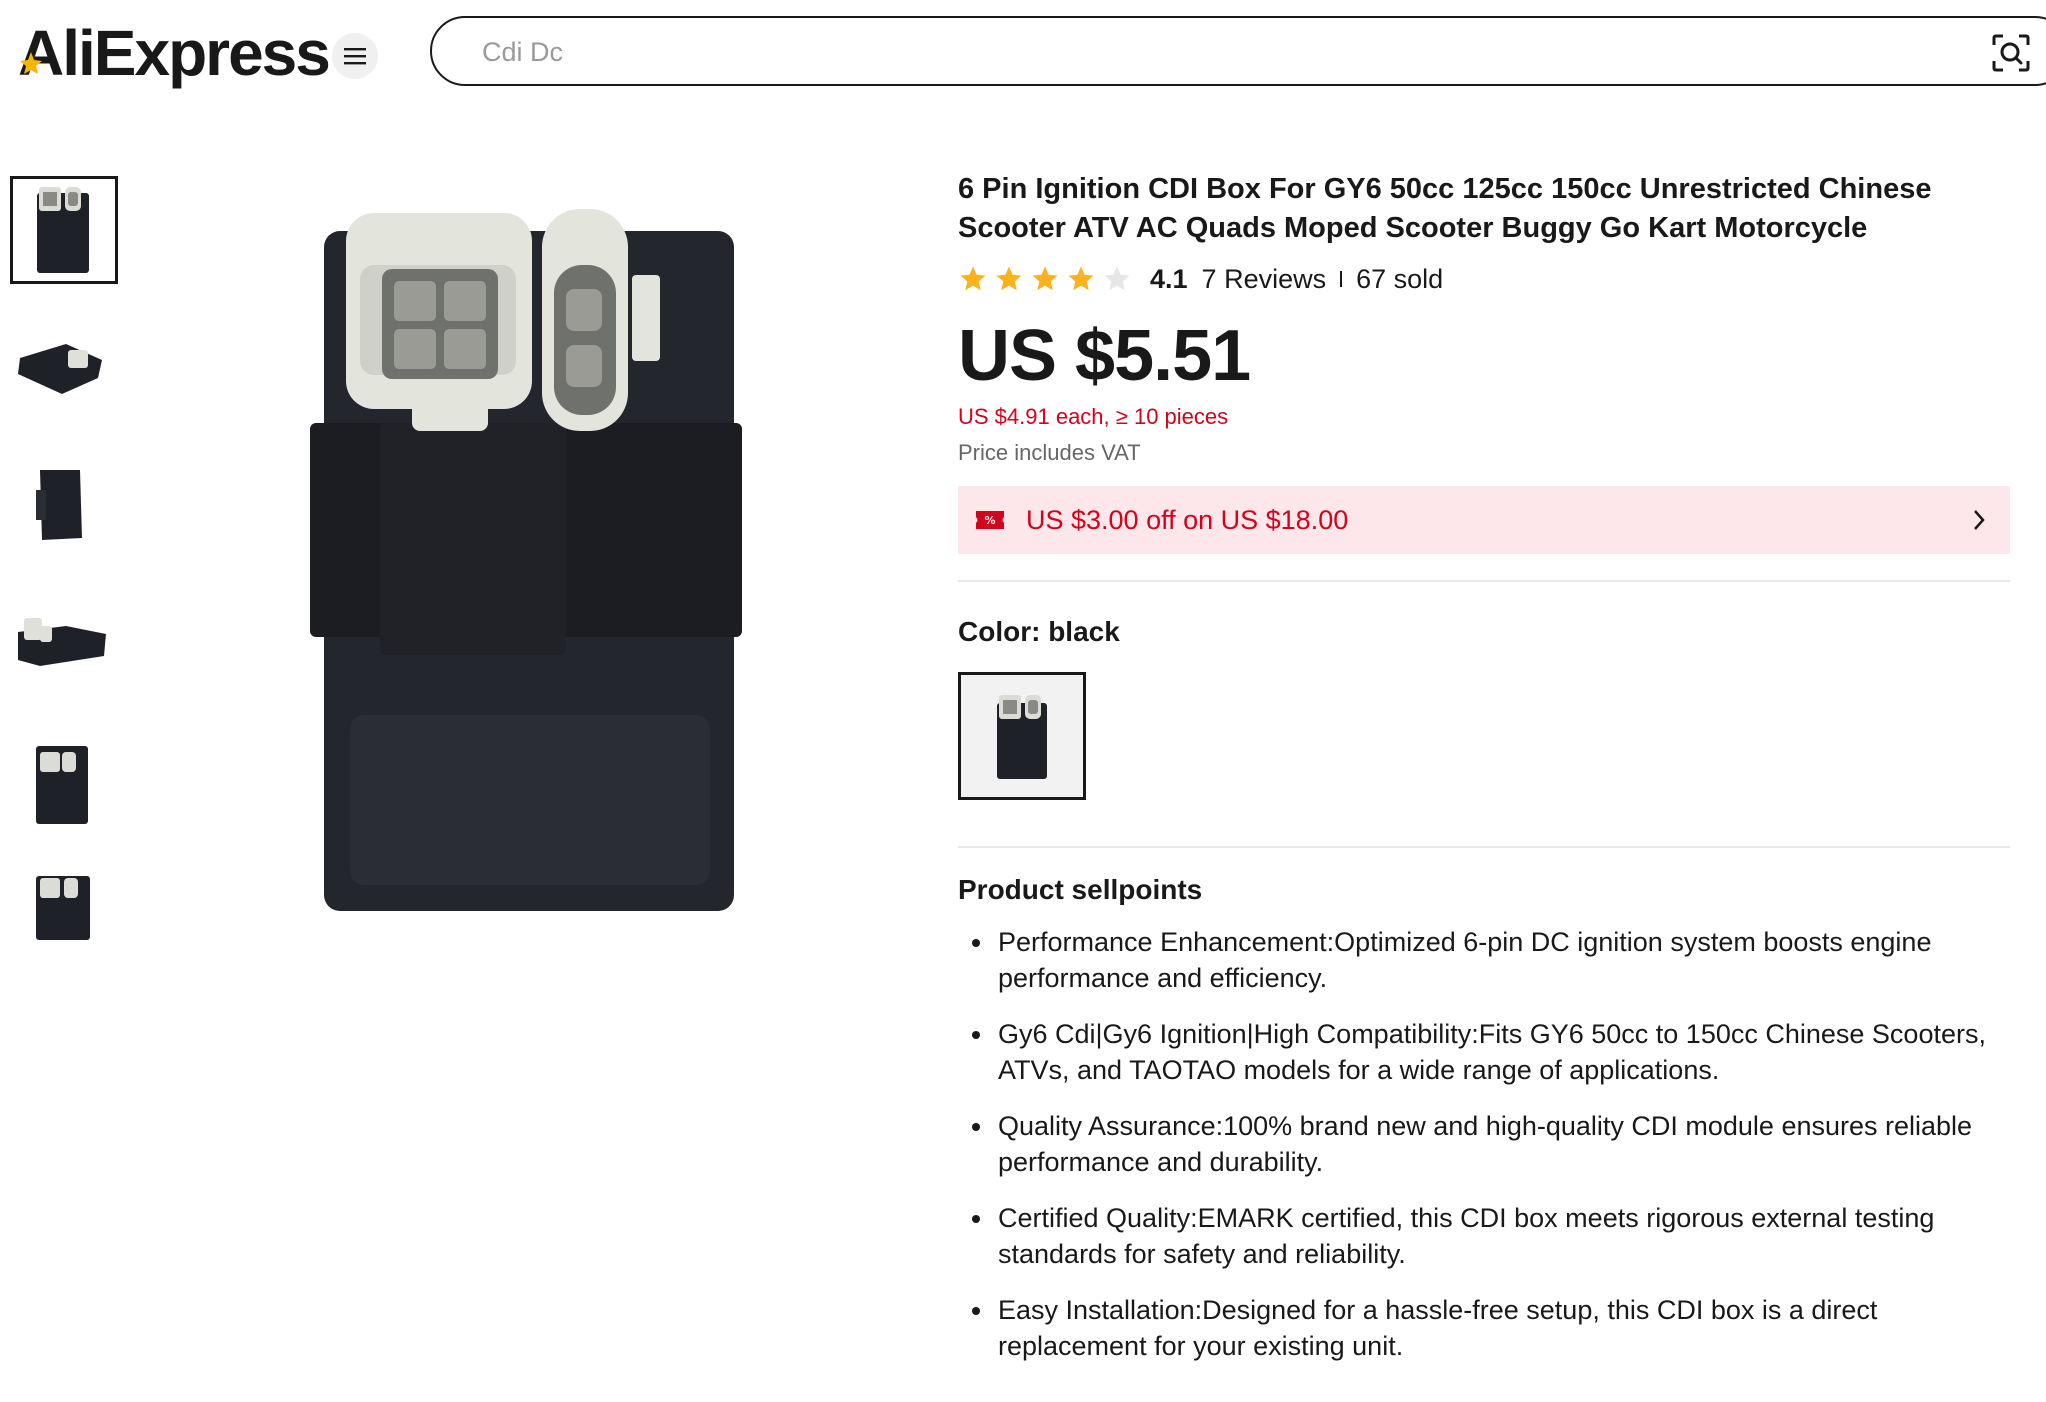  Describe the element at coordinates (1484, 520) in the screenshot. I see `coupon-banner: % US $3.00 off on US $18.00` at that location.